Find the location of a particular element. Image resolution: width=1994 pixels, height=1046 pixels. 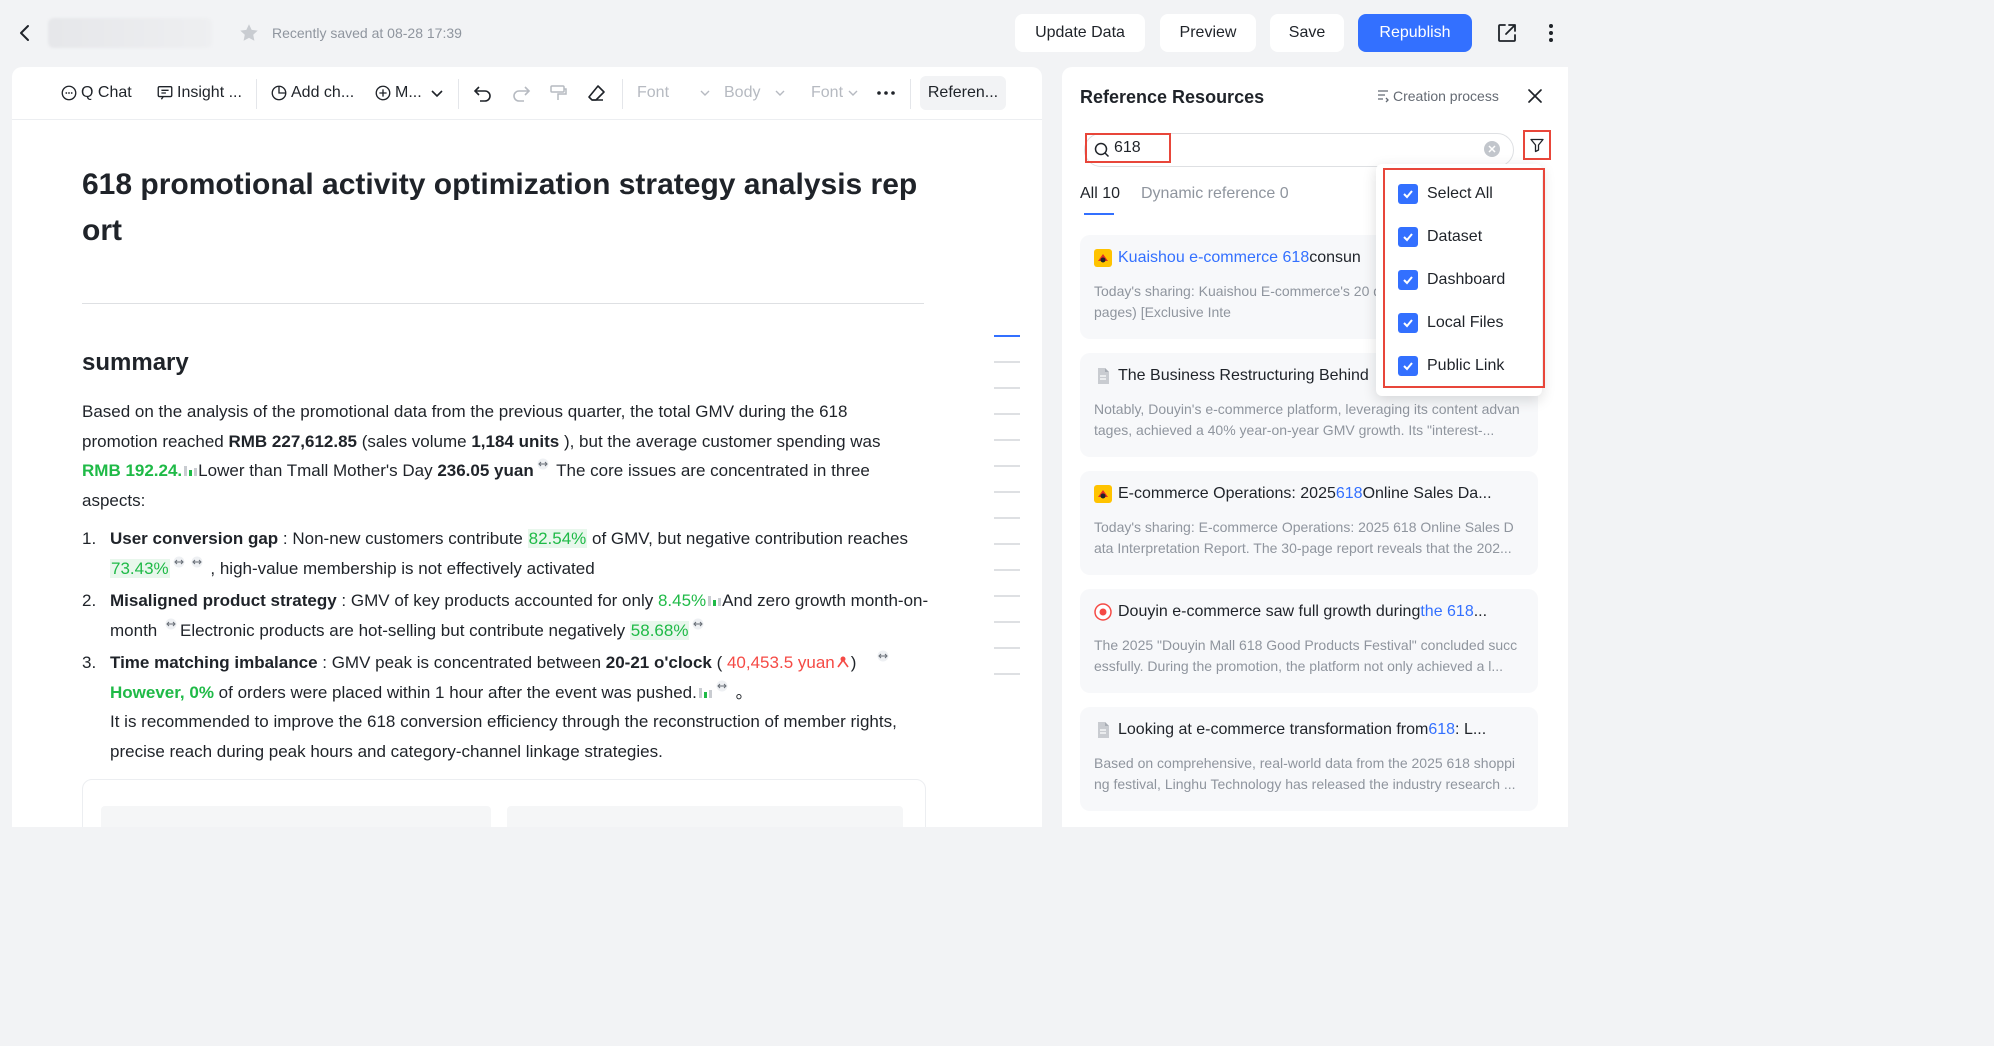

tab-dynamic-reference: Dynamic reference 0 is located at coordinates (1215, 194).